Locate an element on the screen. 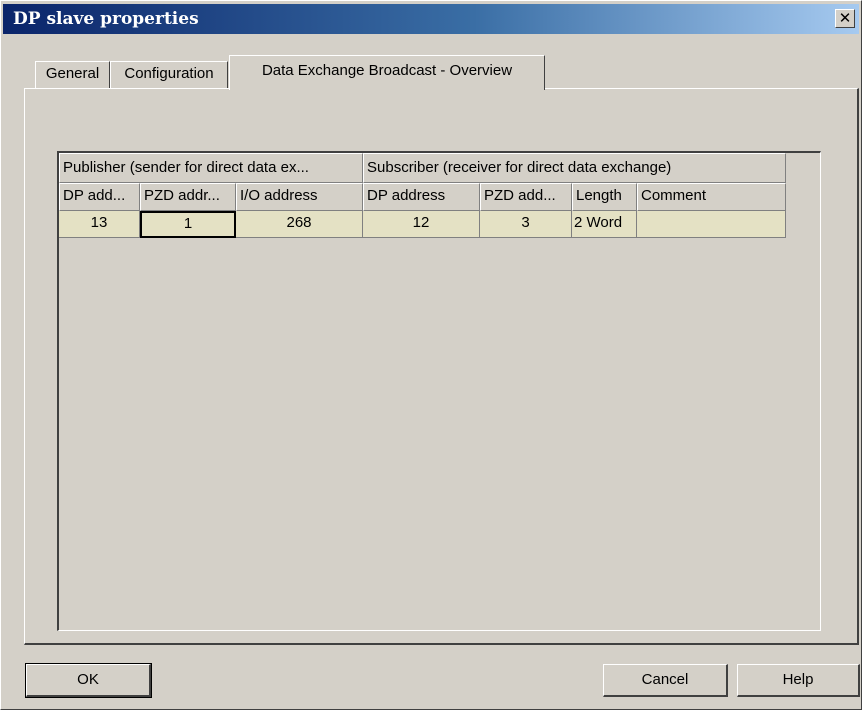 The width and height of the screenshot is (862, 710). column-header-length: Length is located at coordinates (604, 197).